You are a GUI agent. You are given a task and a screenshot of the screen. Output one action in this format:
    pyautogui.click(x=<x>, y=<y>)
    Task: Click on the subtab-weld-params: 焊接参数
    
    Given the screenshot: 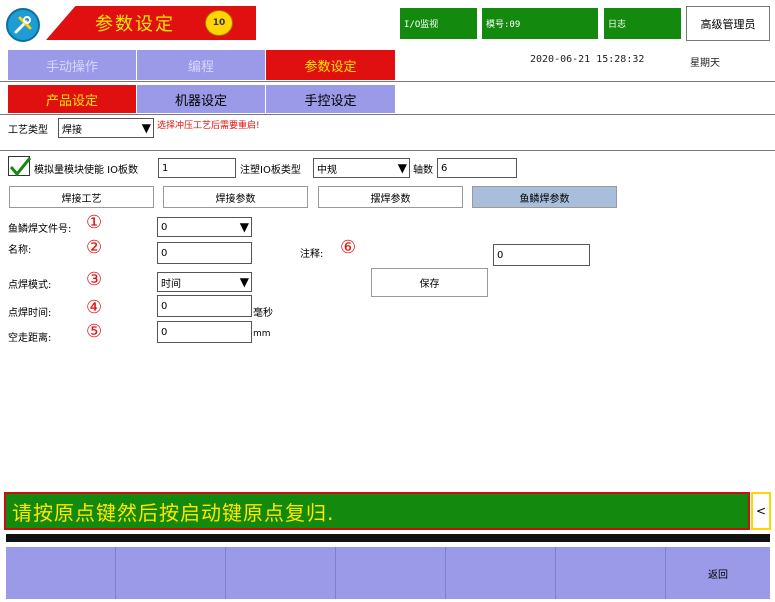 What is the action you would take?
    pyautogui.click(x=235, y=197)
    